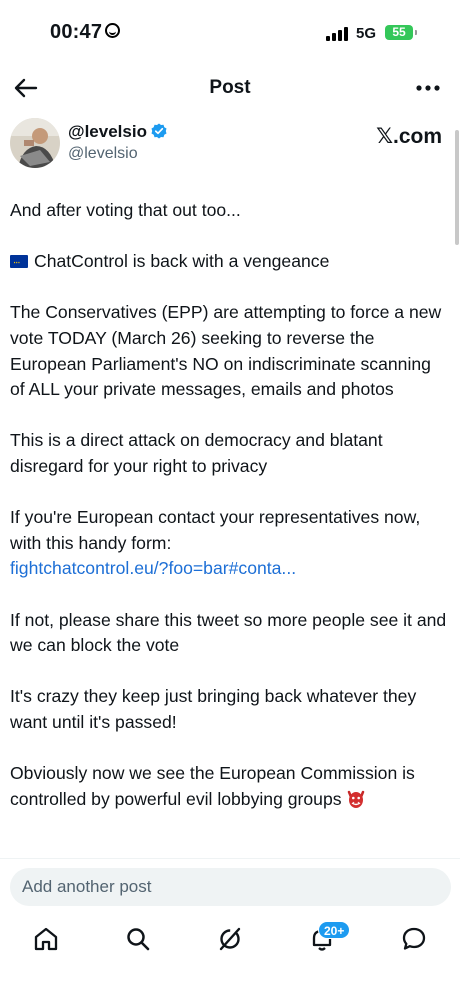 The width and height of the screenshot is (460, 1000). What do you see at coordinates (107, 131) in the screenshot?
I see `author-name-text: @levelsio` at bounding box center [107, 131].